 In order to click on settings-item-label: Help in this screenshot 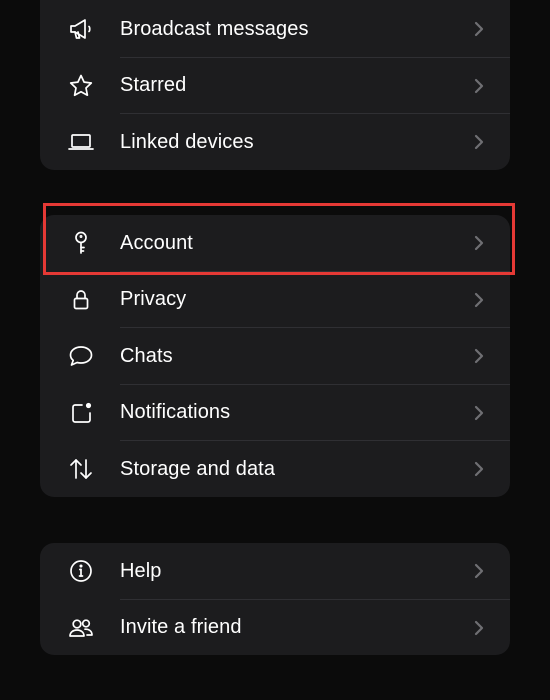, I will do `click(141, 570)`.